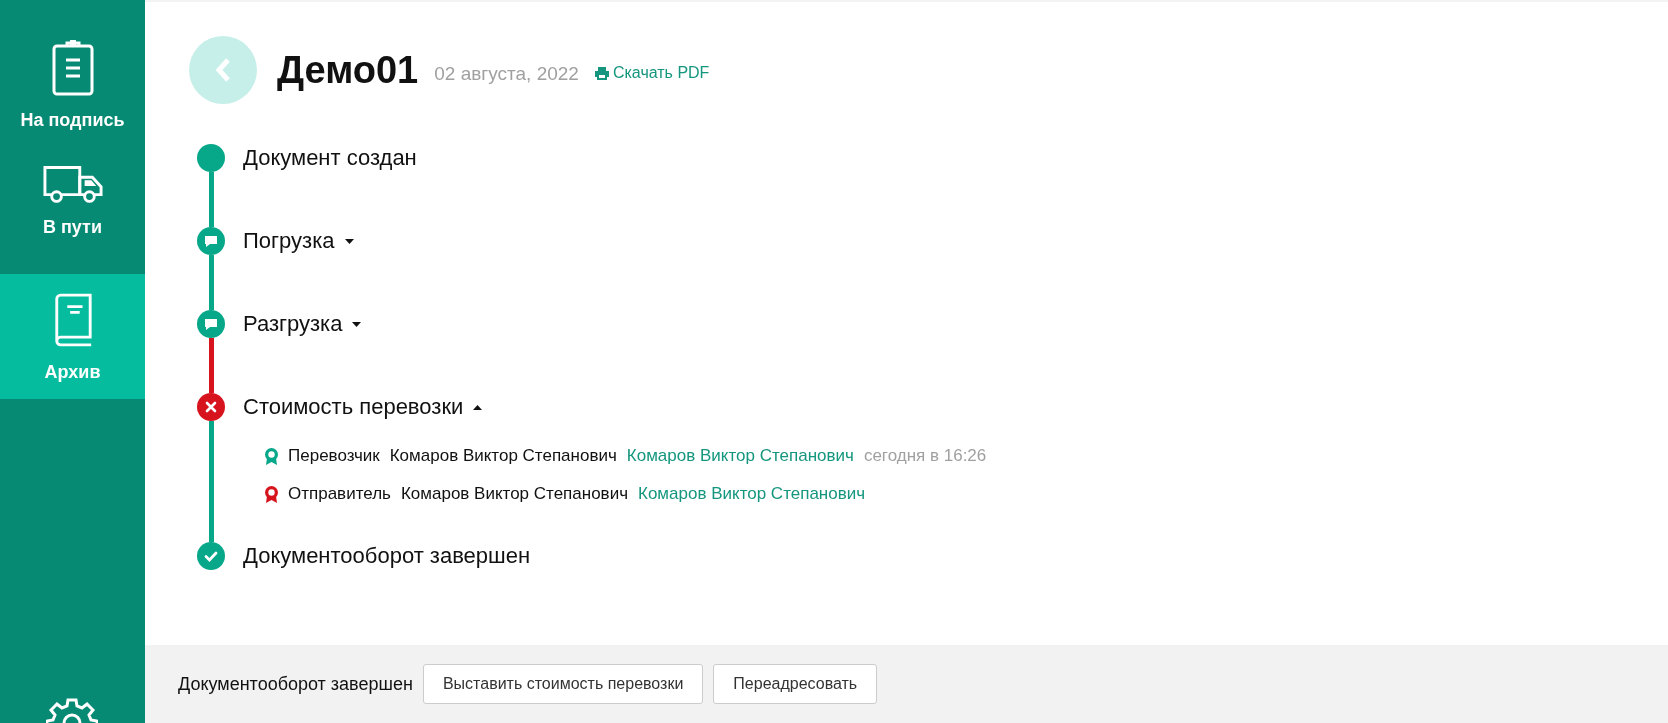  I want to click on truck-icon, so click(72, 184).